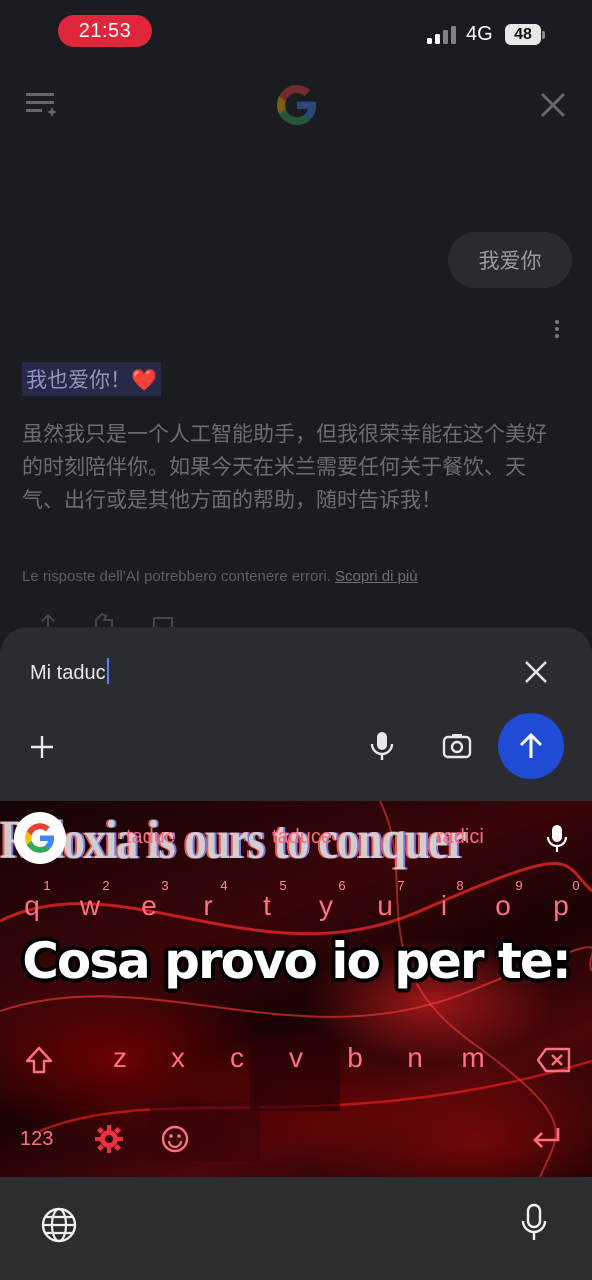 The image size is (592, 1280). I want to click on battery-indicator: 48, so click(523, 34).